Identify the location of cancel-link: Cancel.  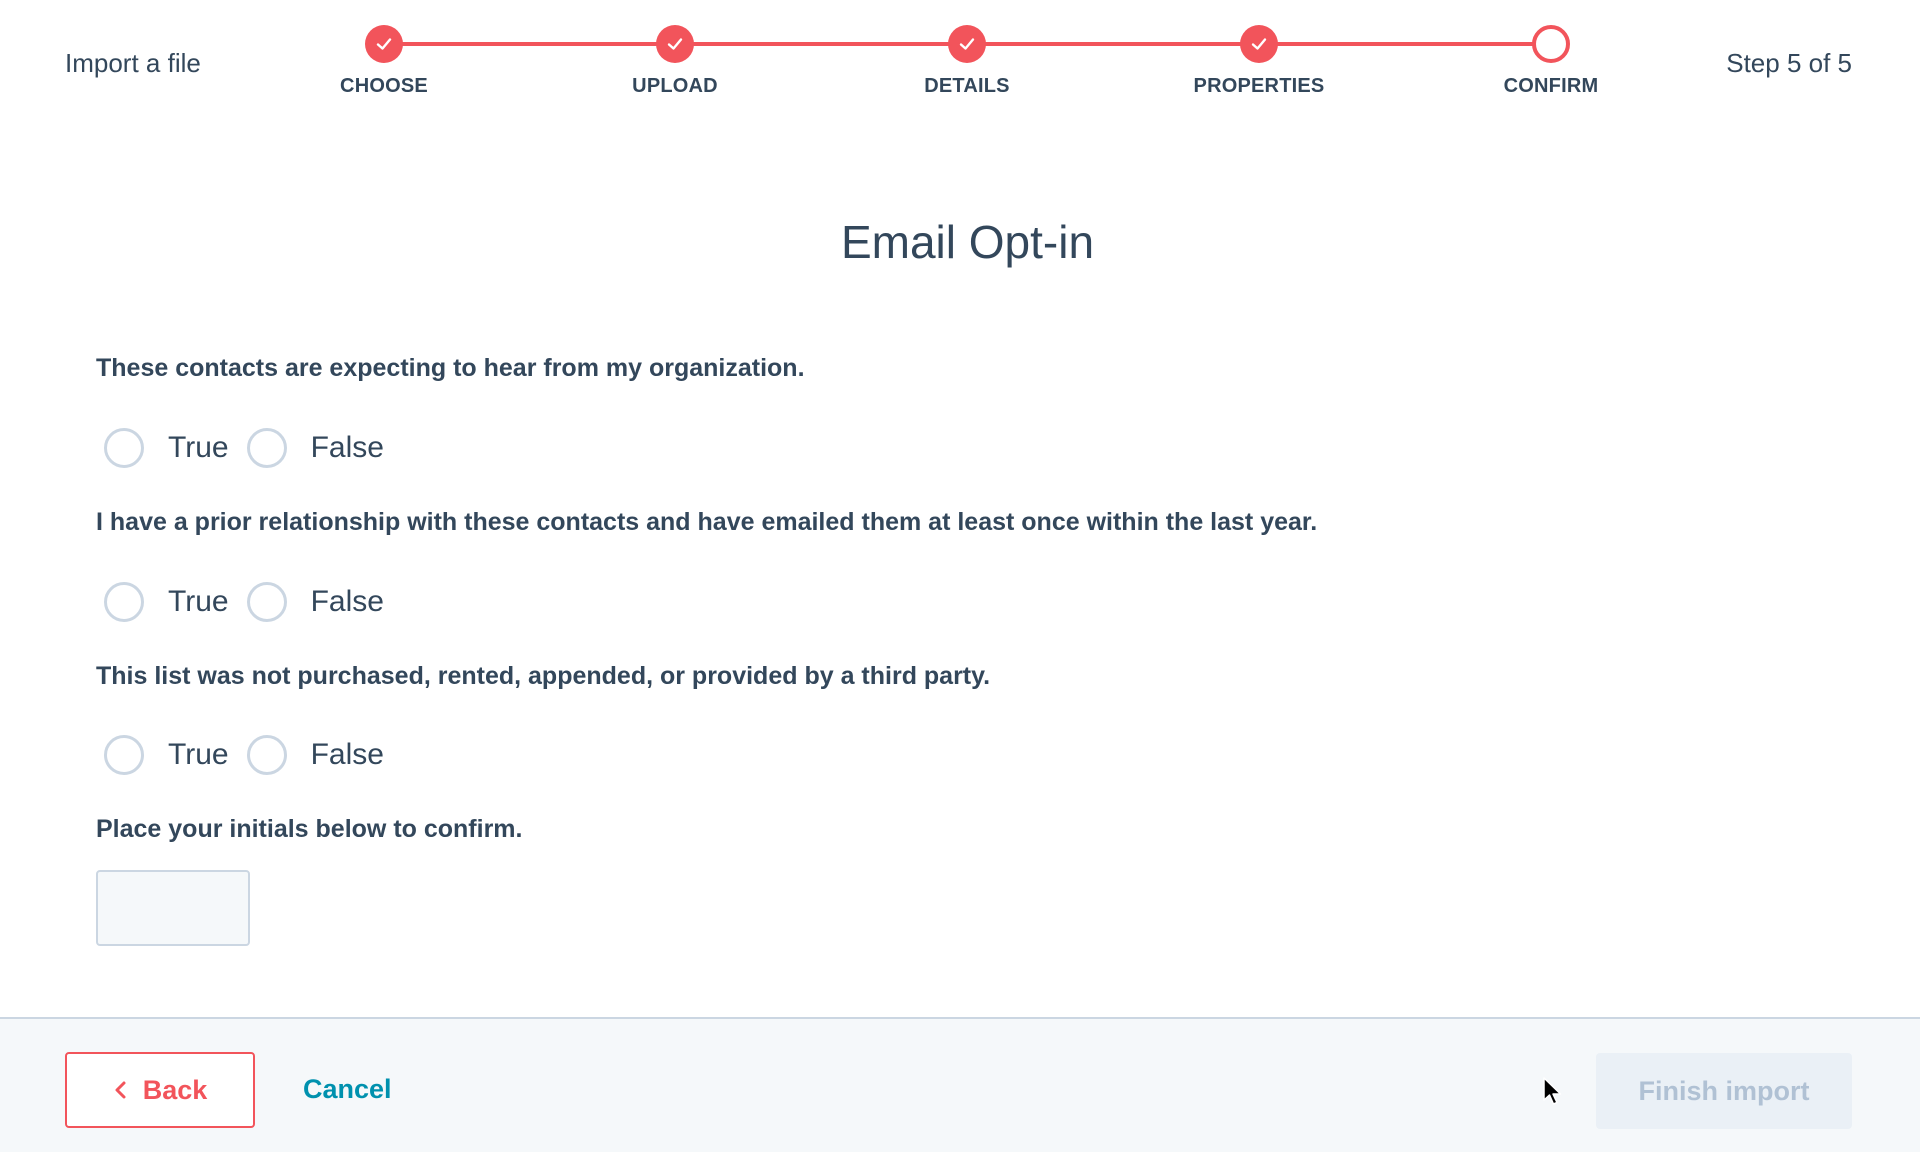
(347, 1089).